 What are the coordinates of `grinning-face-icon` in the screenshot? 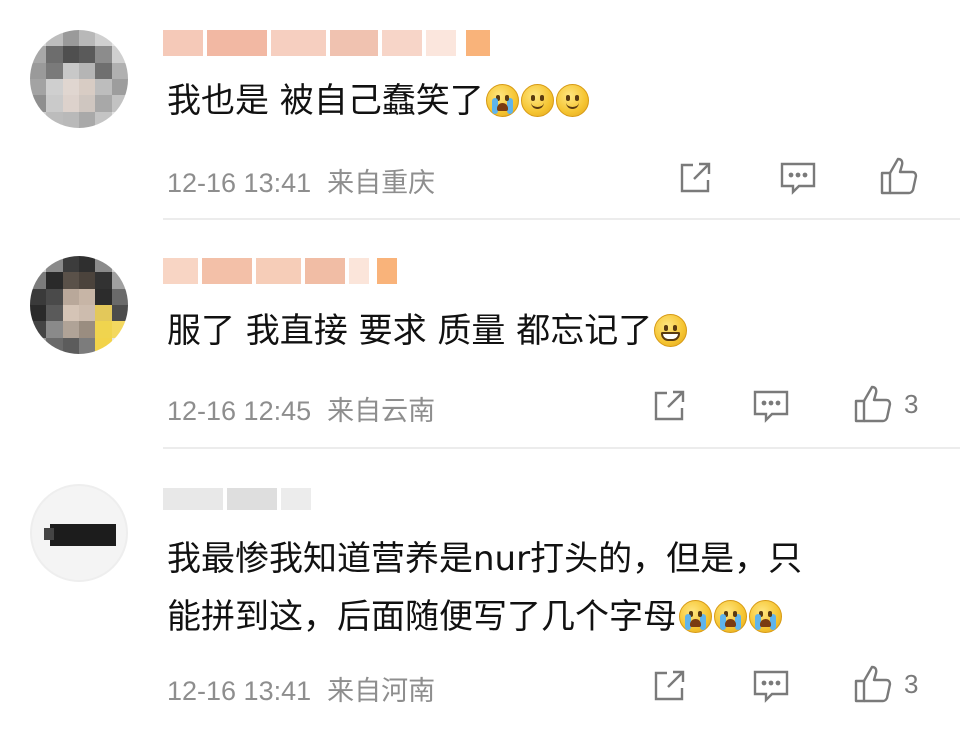 It's located at (671, 330).